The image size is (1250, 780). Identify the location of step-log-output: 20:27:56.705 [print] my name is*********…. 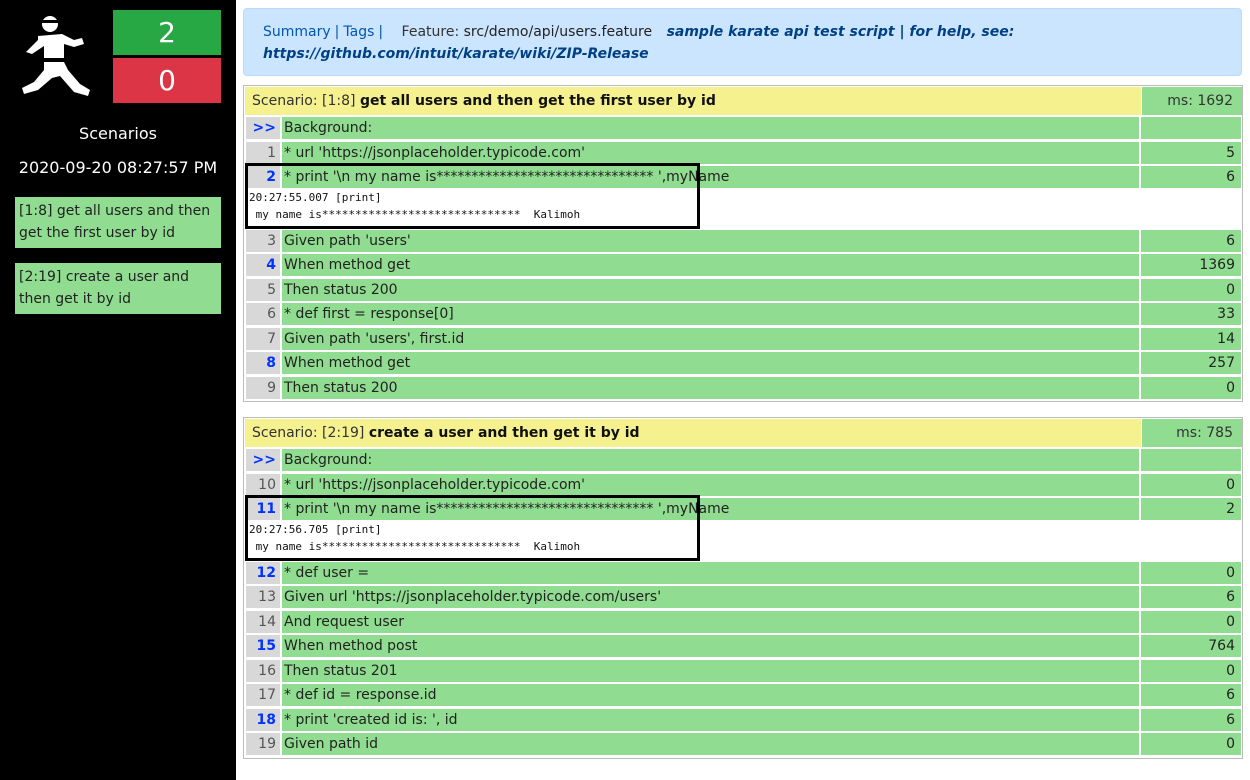
(743, 539).